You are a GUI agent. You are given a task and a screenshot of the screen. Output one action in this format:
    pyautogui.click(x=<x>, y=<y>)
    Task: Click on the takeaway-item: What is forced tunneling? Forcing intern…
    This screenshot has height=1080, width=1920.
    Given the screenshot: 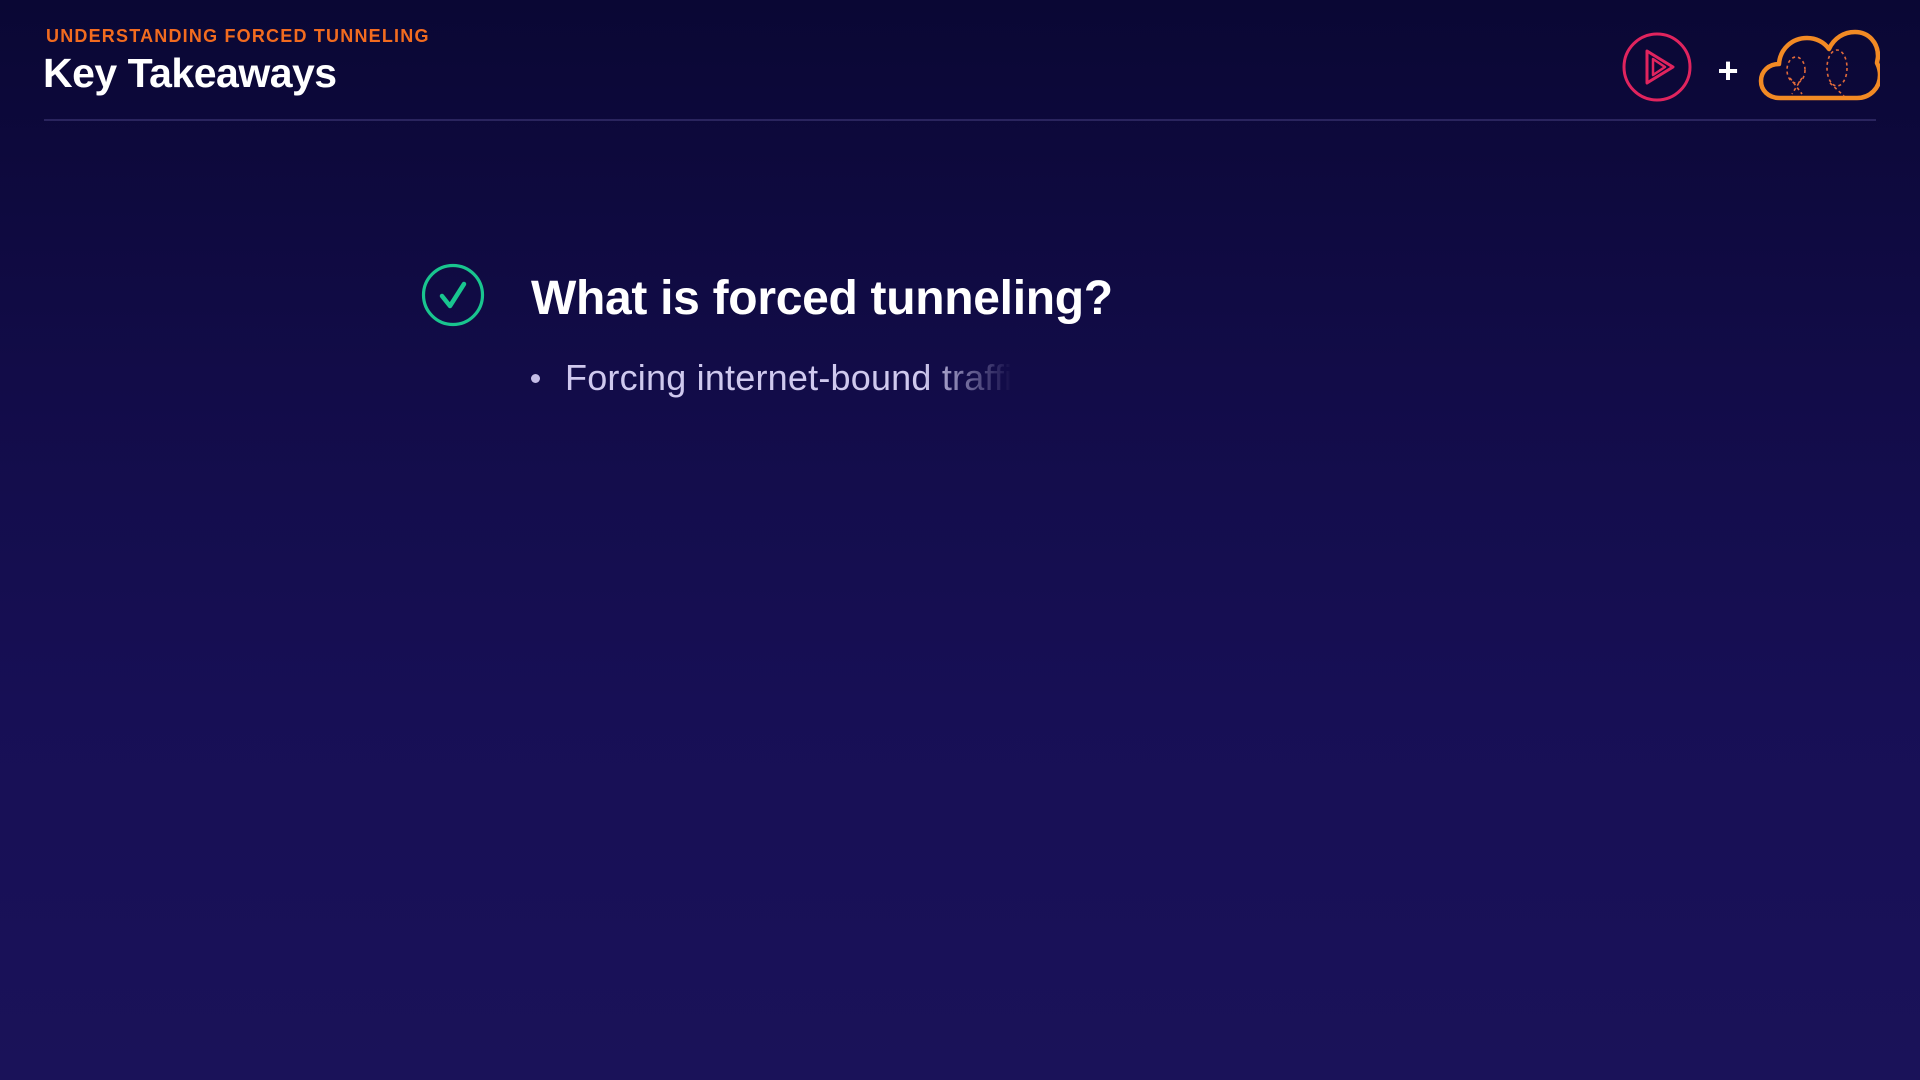 What is the action you would take?
    pyautogui.click(x=971, y=338)
    